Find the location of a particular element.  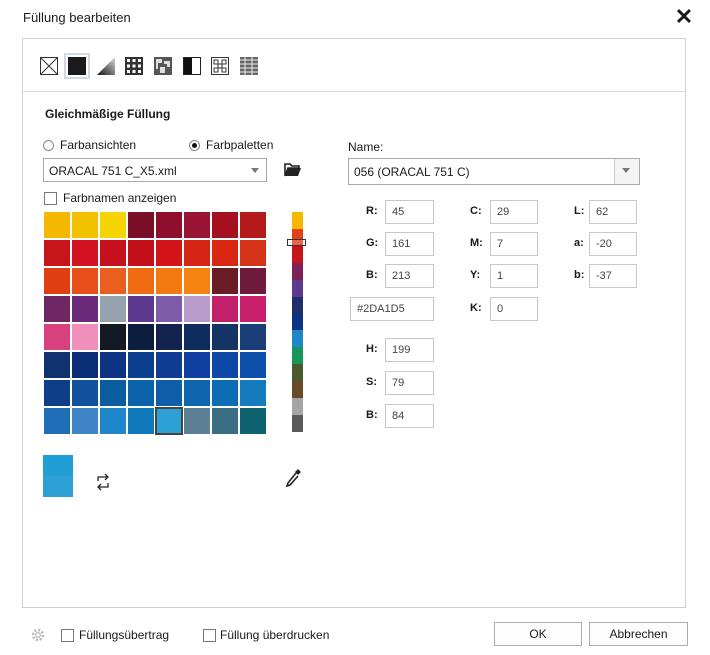

g-field: 161 is located at coordinates (409, 244).